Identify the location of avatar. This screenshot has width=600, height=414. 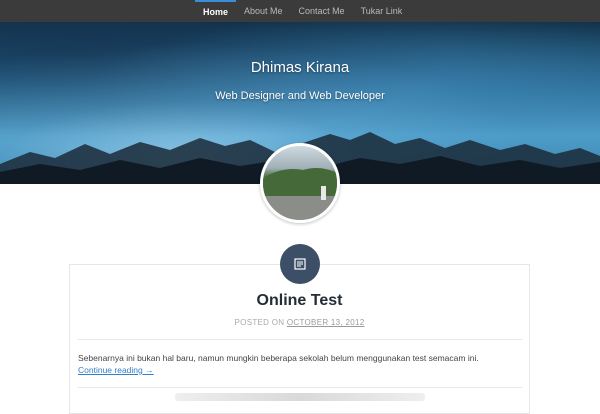
(300, 183).